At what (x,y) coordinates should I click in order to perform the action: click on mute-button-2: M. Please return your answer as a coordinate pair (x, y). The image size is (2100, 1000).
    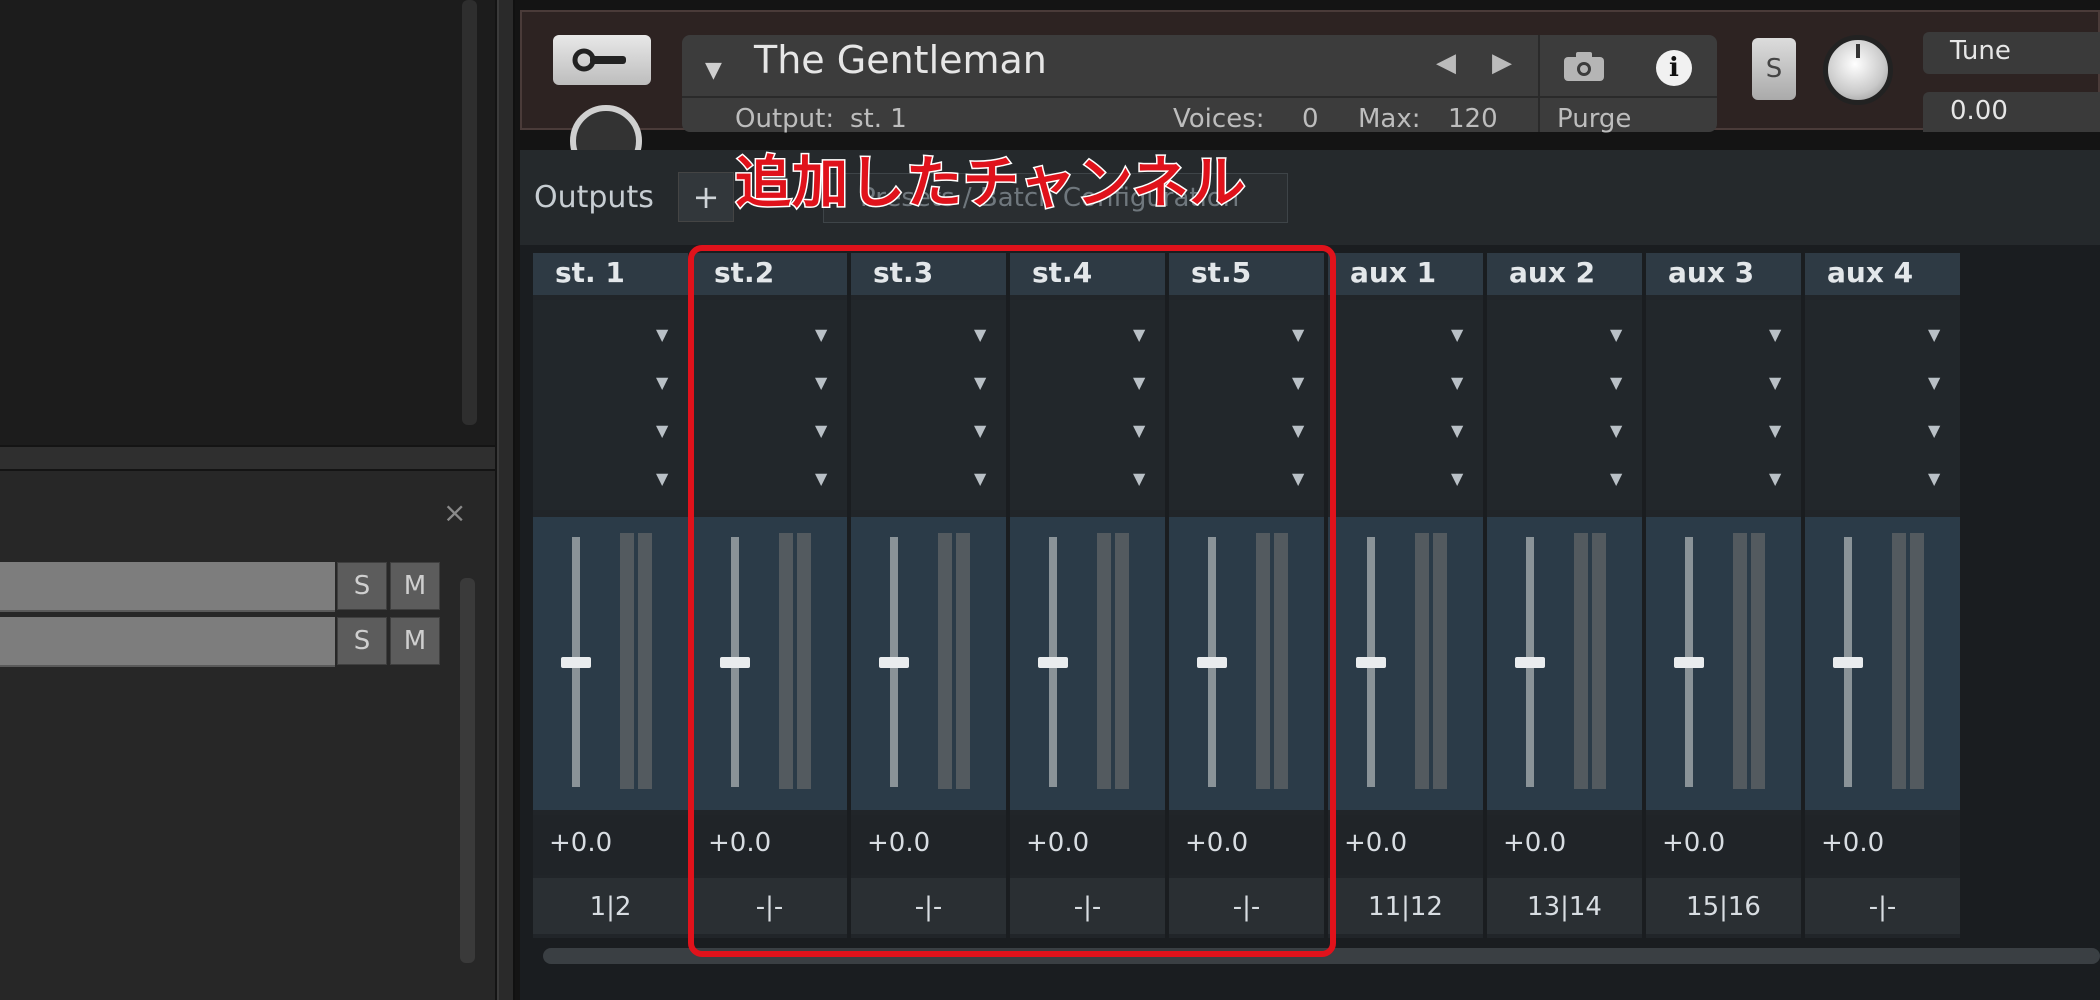
    Looking at the image, I should click on (415, 641).